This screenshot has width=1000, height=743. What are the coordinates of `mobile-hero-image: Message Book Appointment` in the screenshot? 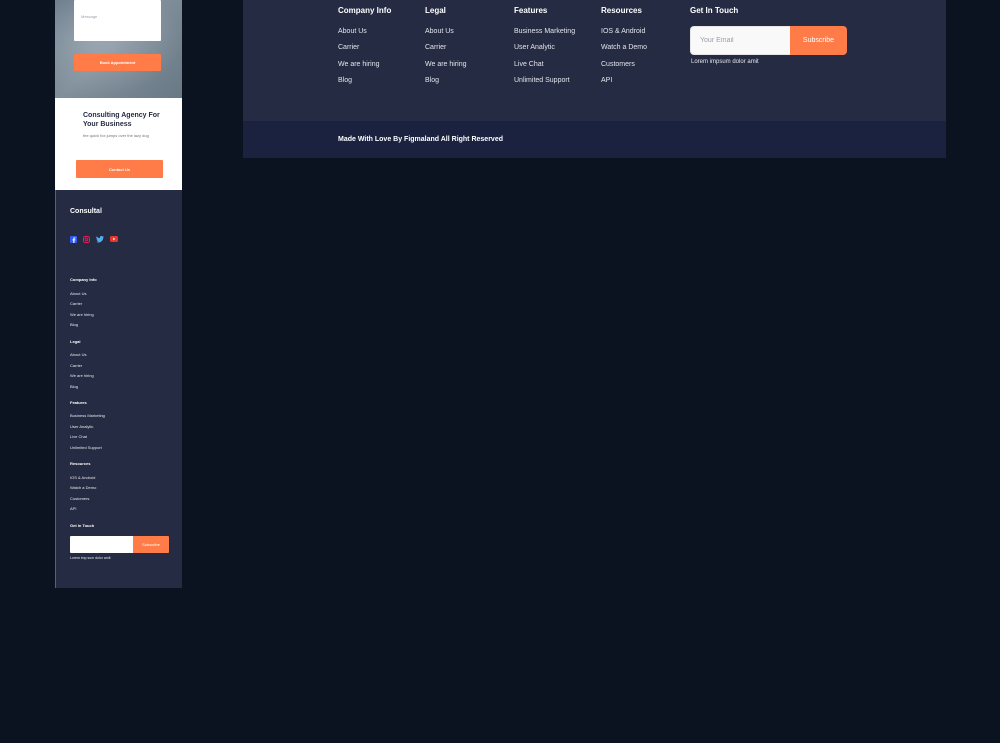 It's located at (118, 49).